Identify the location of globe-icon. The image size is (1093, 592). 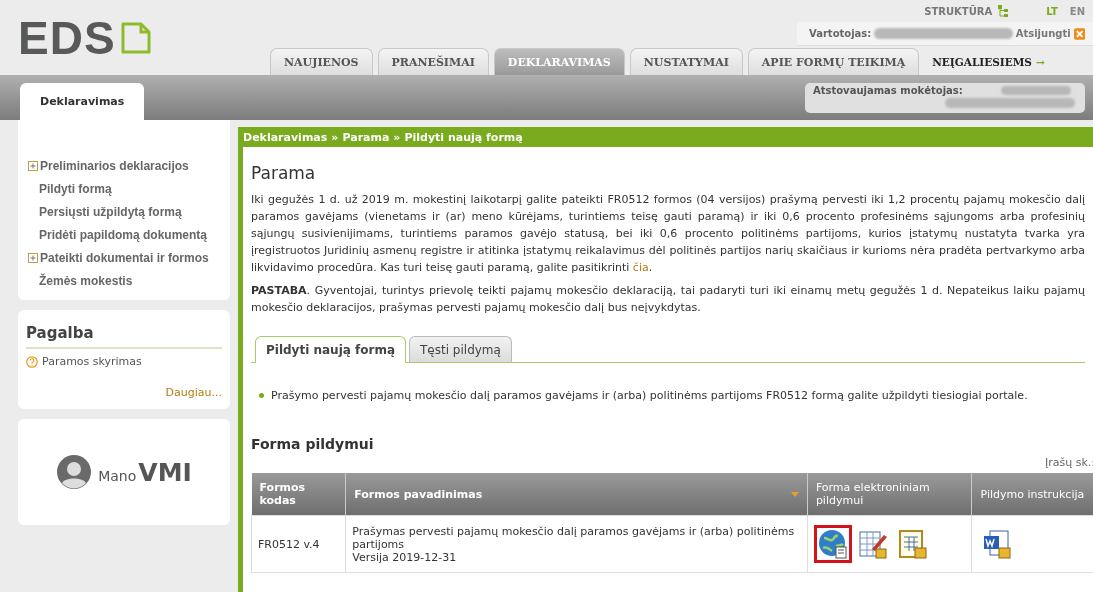
(832, 544).